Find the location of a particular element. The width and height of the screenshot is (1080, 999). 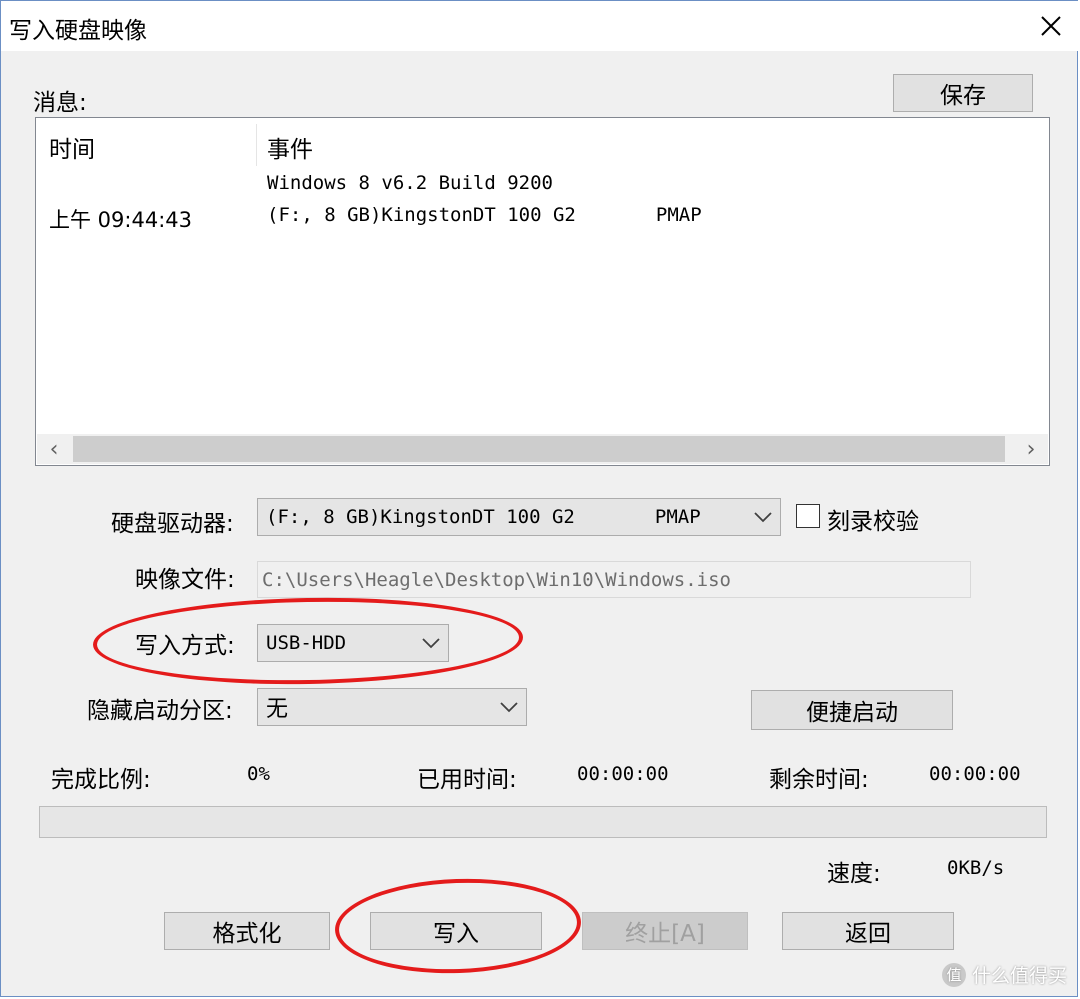

remaining-time-label: 剩余时间: is located at coordinates (819, 780).